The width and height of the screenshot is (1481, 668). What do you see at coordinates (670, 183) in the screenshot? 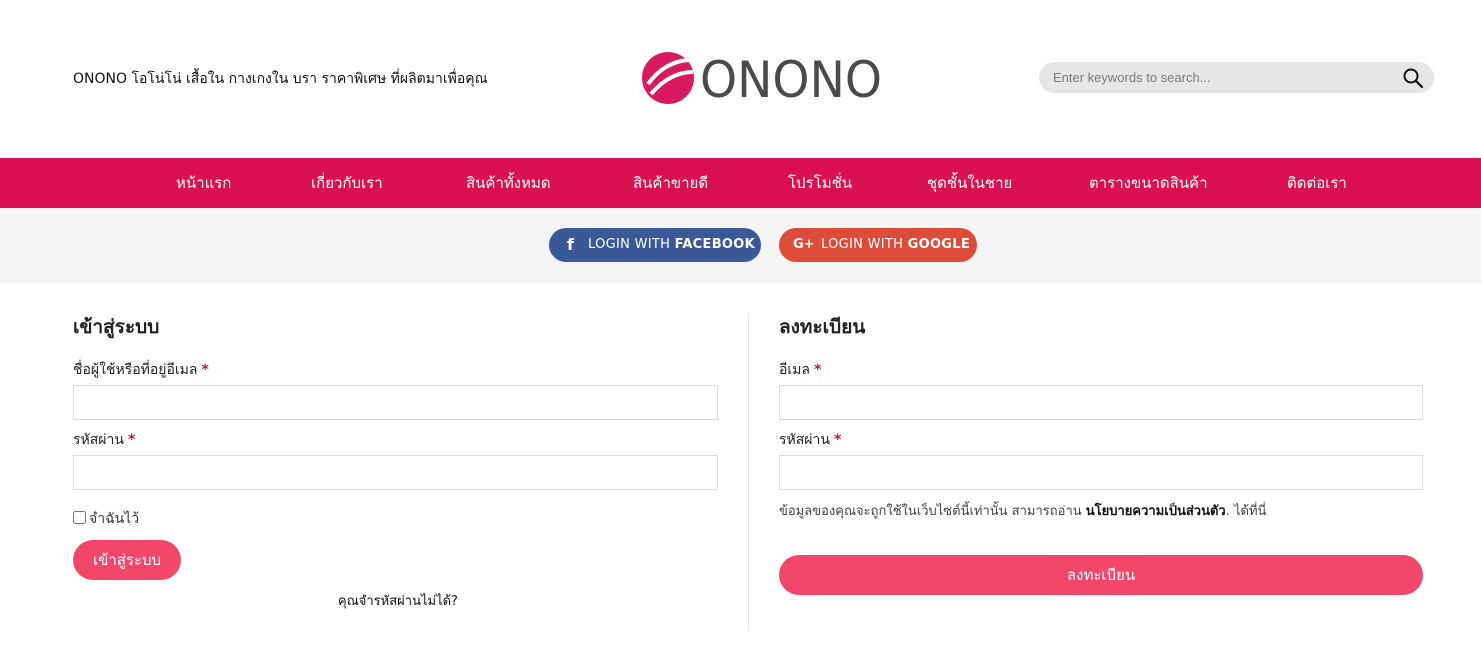
I see `nav-item-best-sellers: สินค้าขายดี` at bounding box center [670, 183].